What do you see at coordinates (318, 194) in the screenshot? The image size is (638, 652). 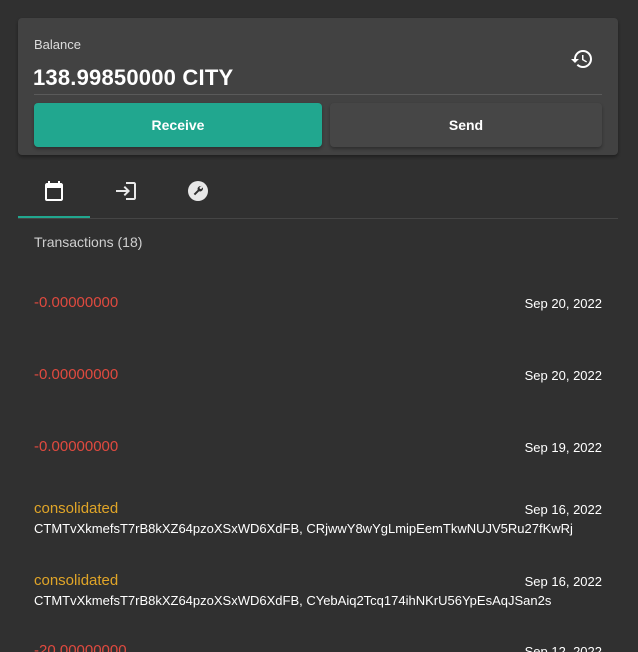 I see `tab-bar` at bounding box center [318, 194].